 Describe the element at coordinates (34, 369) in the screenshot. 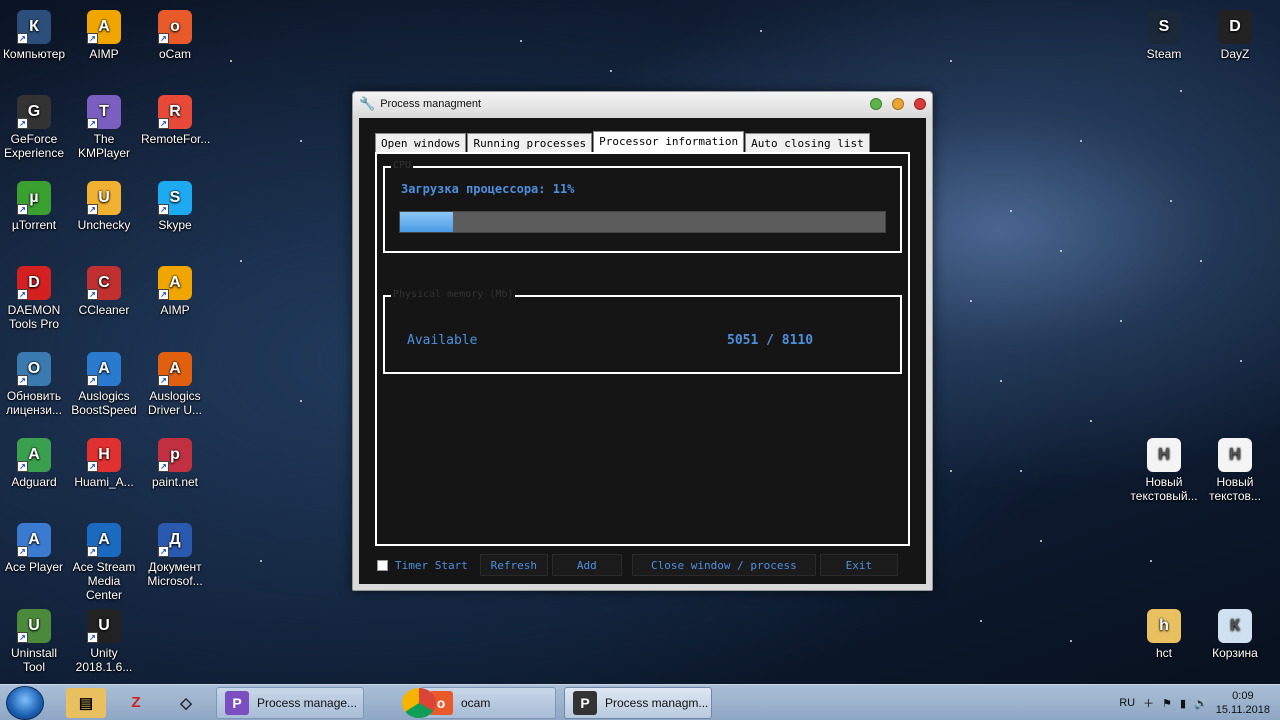

I see `license-icon: О ↗` at that location.